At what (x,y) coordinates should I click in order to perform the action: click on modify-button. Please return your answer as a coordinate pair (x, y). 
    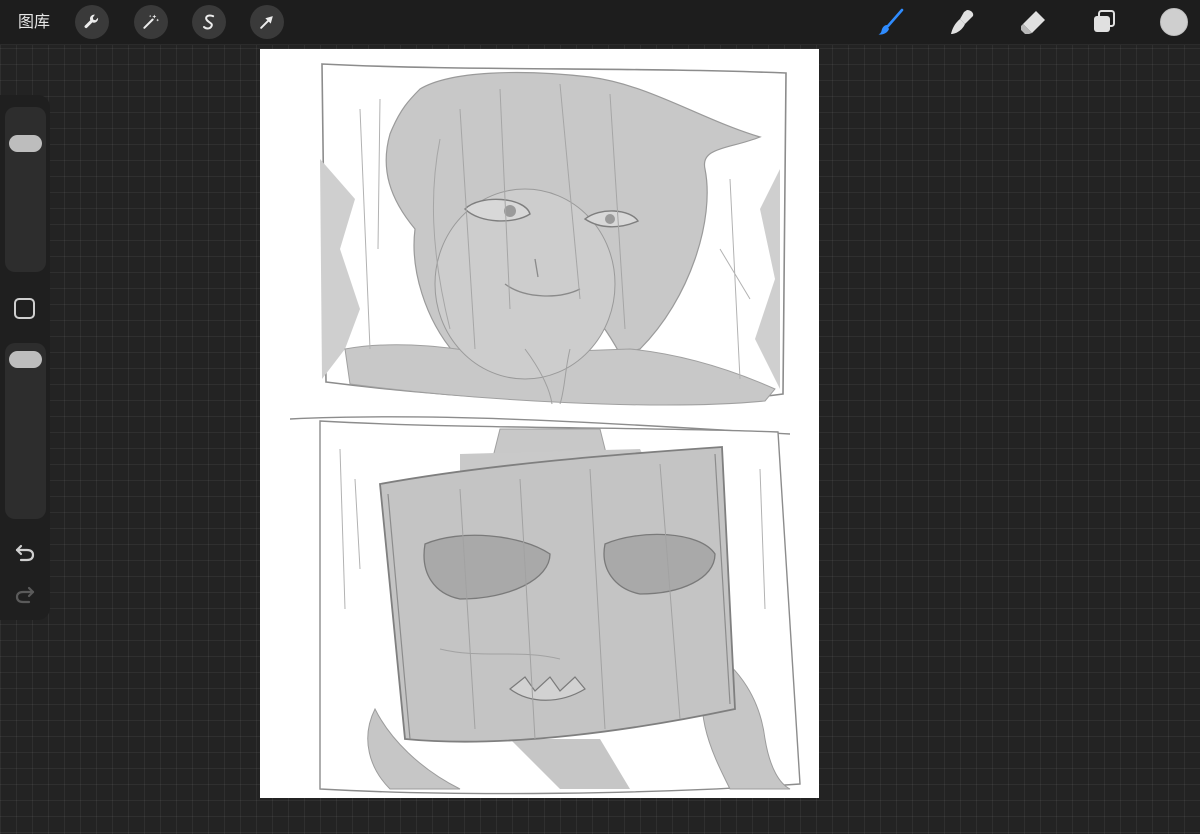
    Looking at the image, I should click on (24, 308).